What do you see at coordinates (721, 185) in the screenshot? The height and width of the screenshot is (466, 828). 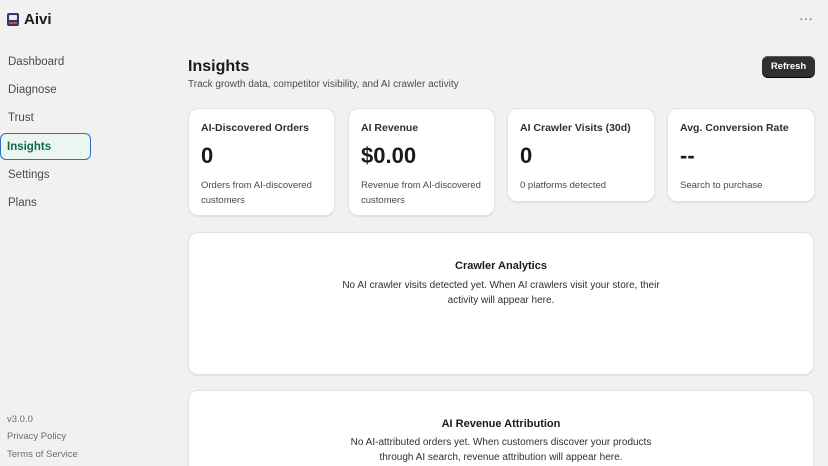 I see `stat-description: Search to purchase` at bounding box center [721, 185].